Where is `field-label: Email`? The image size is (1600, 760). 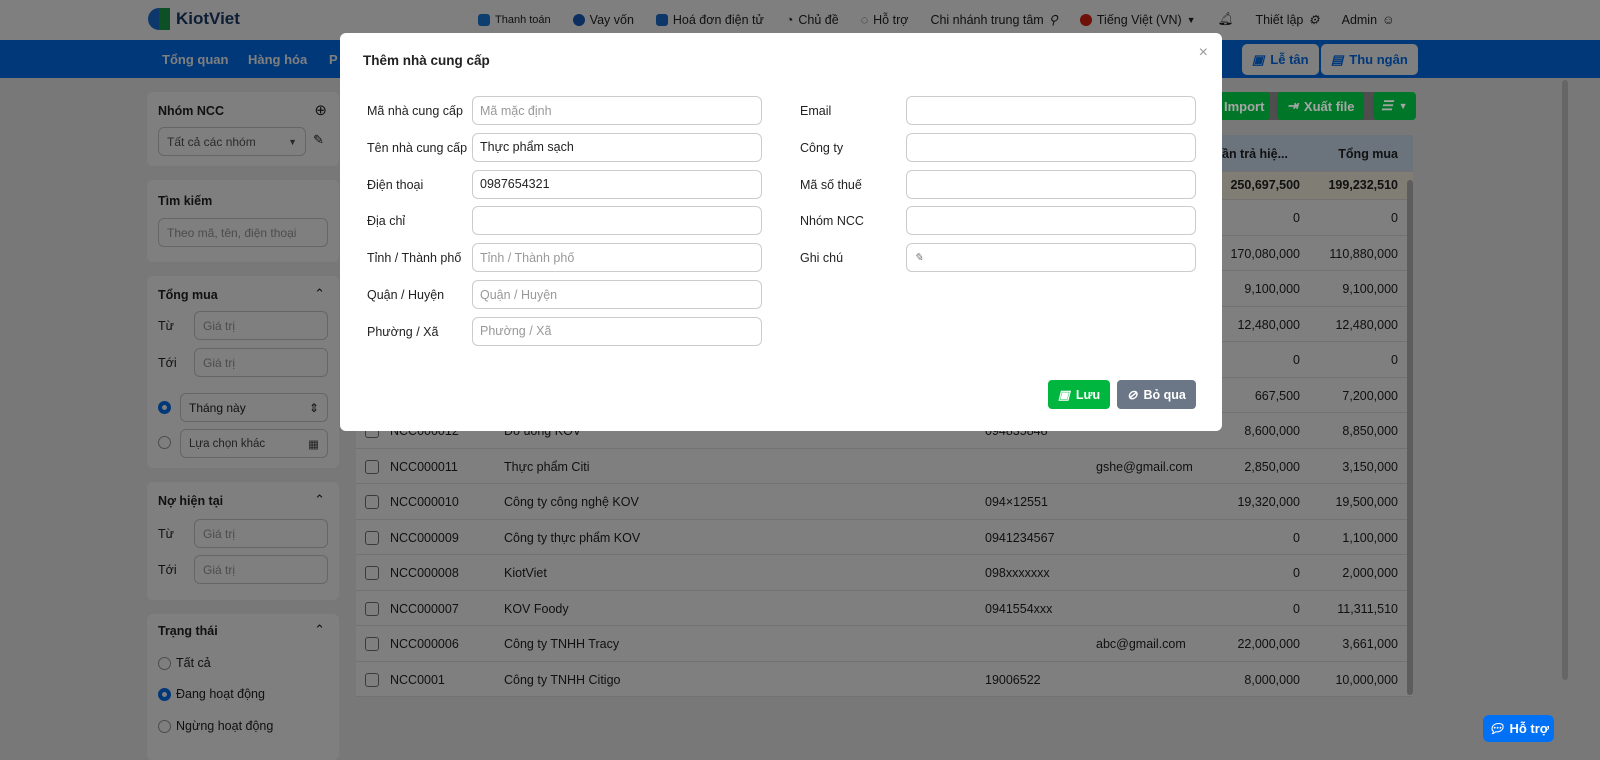
field-label: Email is located at coordinates (816, 111).